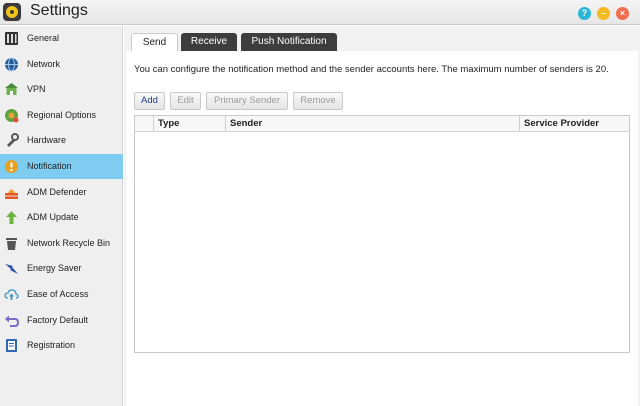  I want to click on sidebar-item-label: Registration, so click(51, 345).